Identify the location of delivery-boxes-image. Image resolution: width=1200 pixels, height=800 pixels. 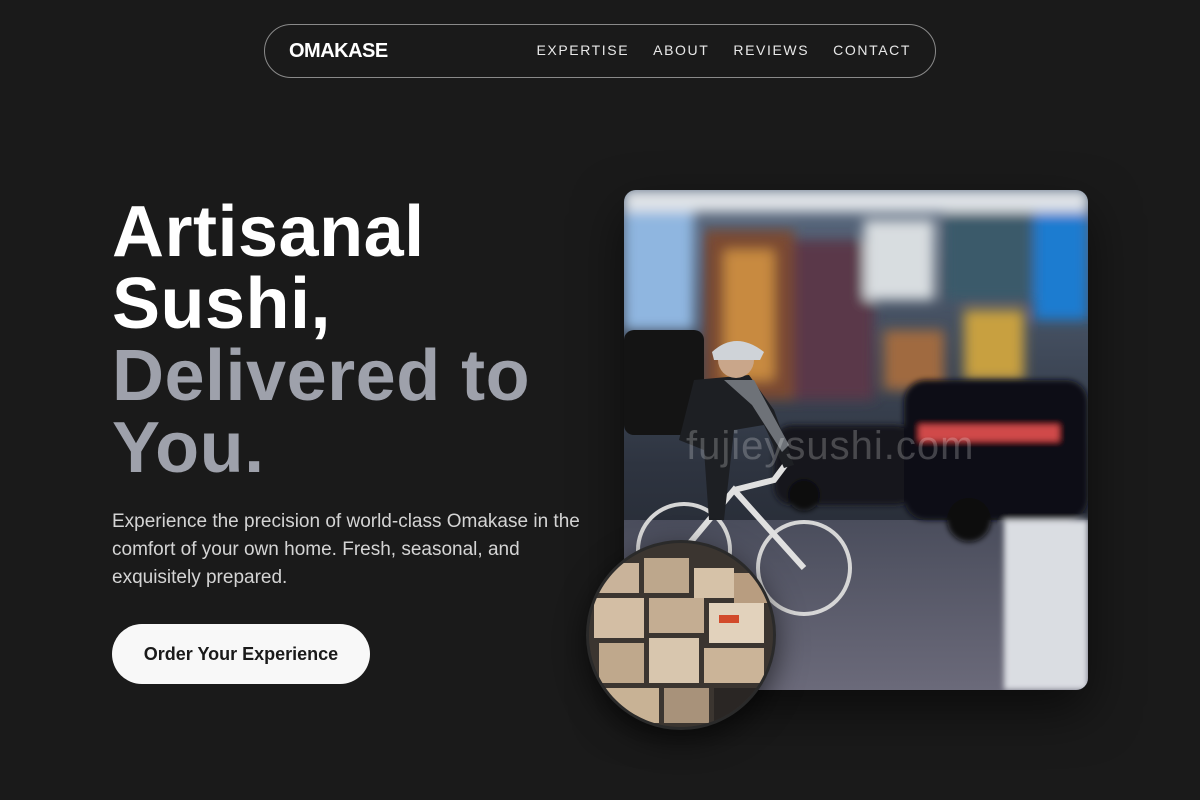
(681, 635).